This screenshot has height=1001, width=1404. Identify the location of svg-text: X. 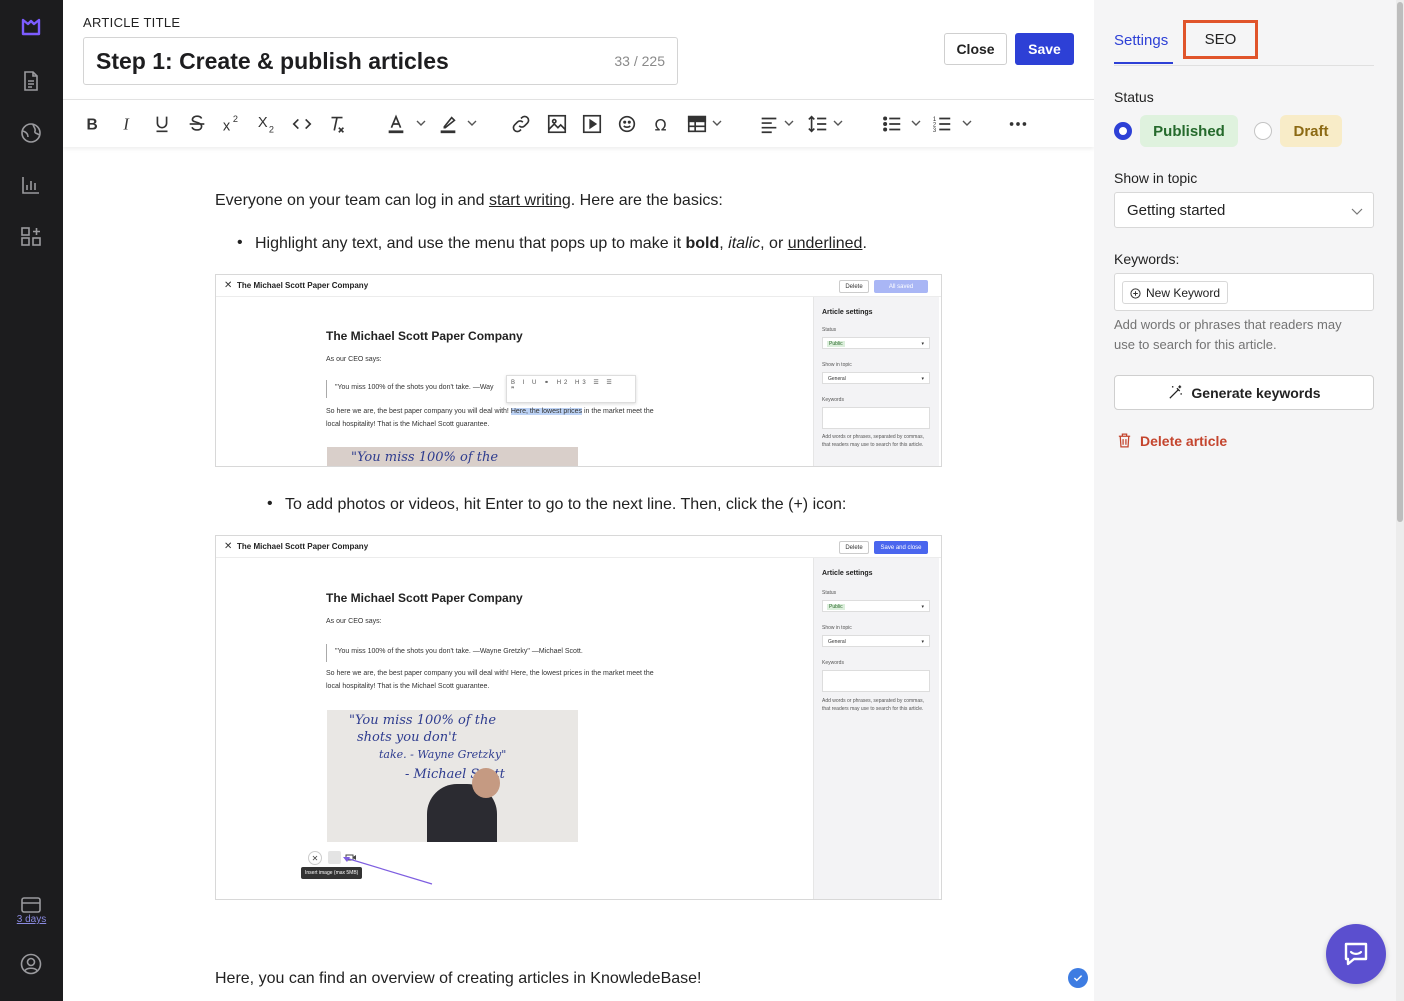
(263, 123).